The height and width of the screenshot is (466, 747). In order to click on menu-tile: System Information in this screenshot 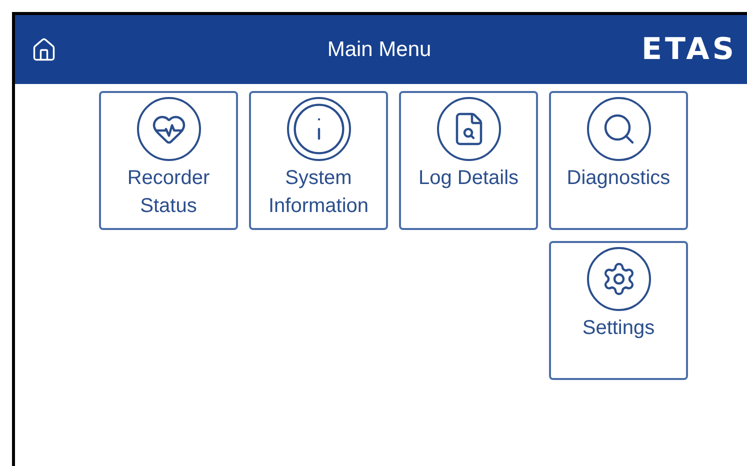, I will do `click(318, 160)`.